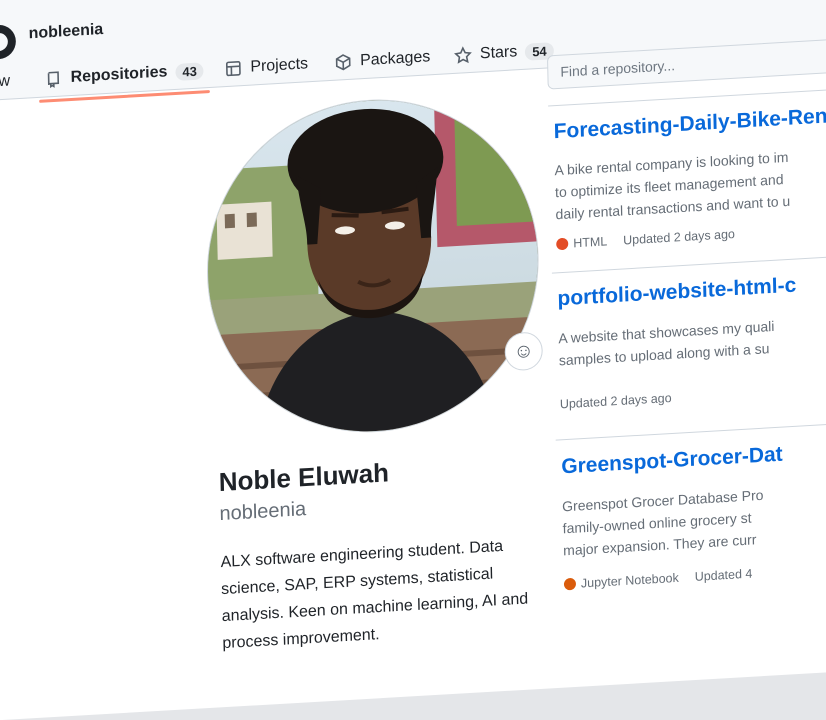 This screenshot has width=826, height=720. What do you see at coordinates (233, 68) in the screenshot?
I see `table-icon` at bounding box center [233, 68].